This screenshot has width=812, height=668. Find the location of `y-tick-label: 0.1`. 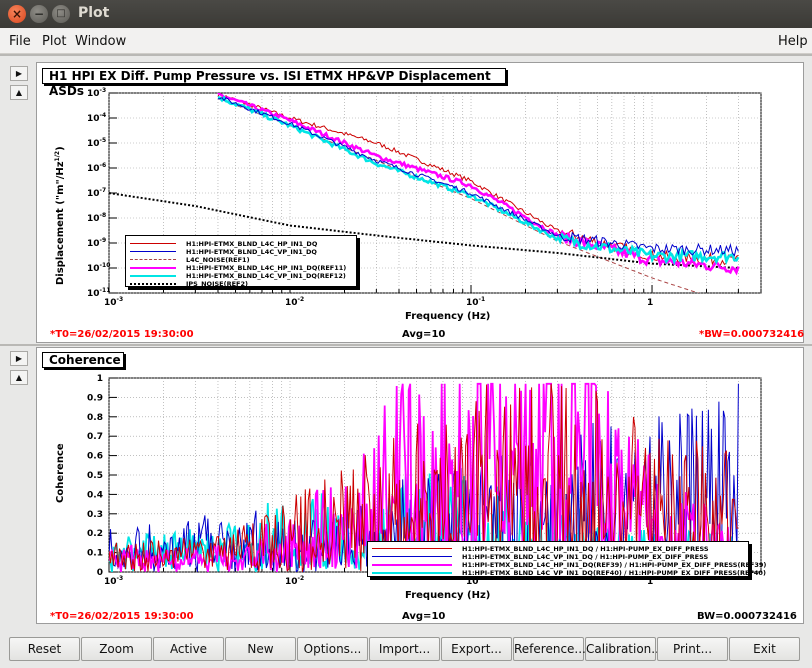

y-tick-label: 0.1 is located at coordinates (95, 554).